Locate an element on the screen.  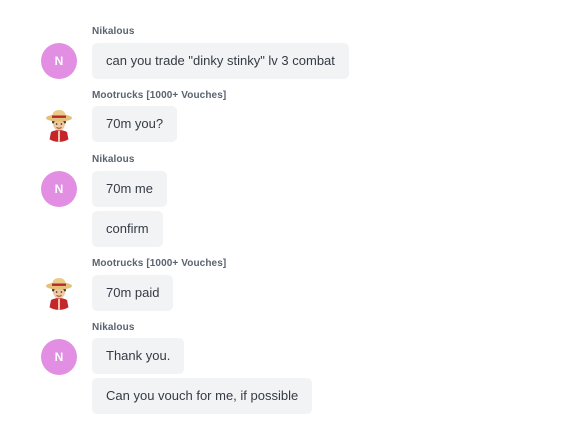
message-bubble: Can you vouch for me, if possible is located at coordinates (202, 396).